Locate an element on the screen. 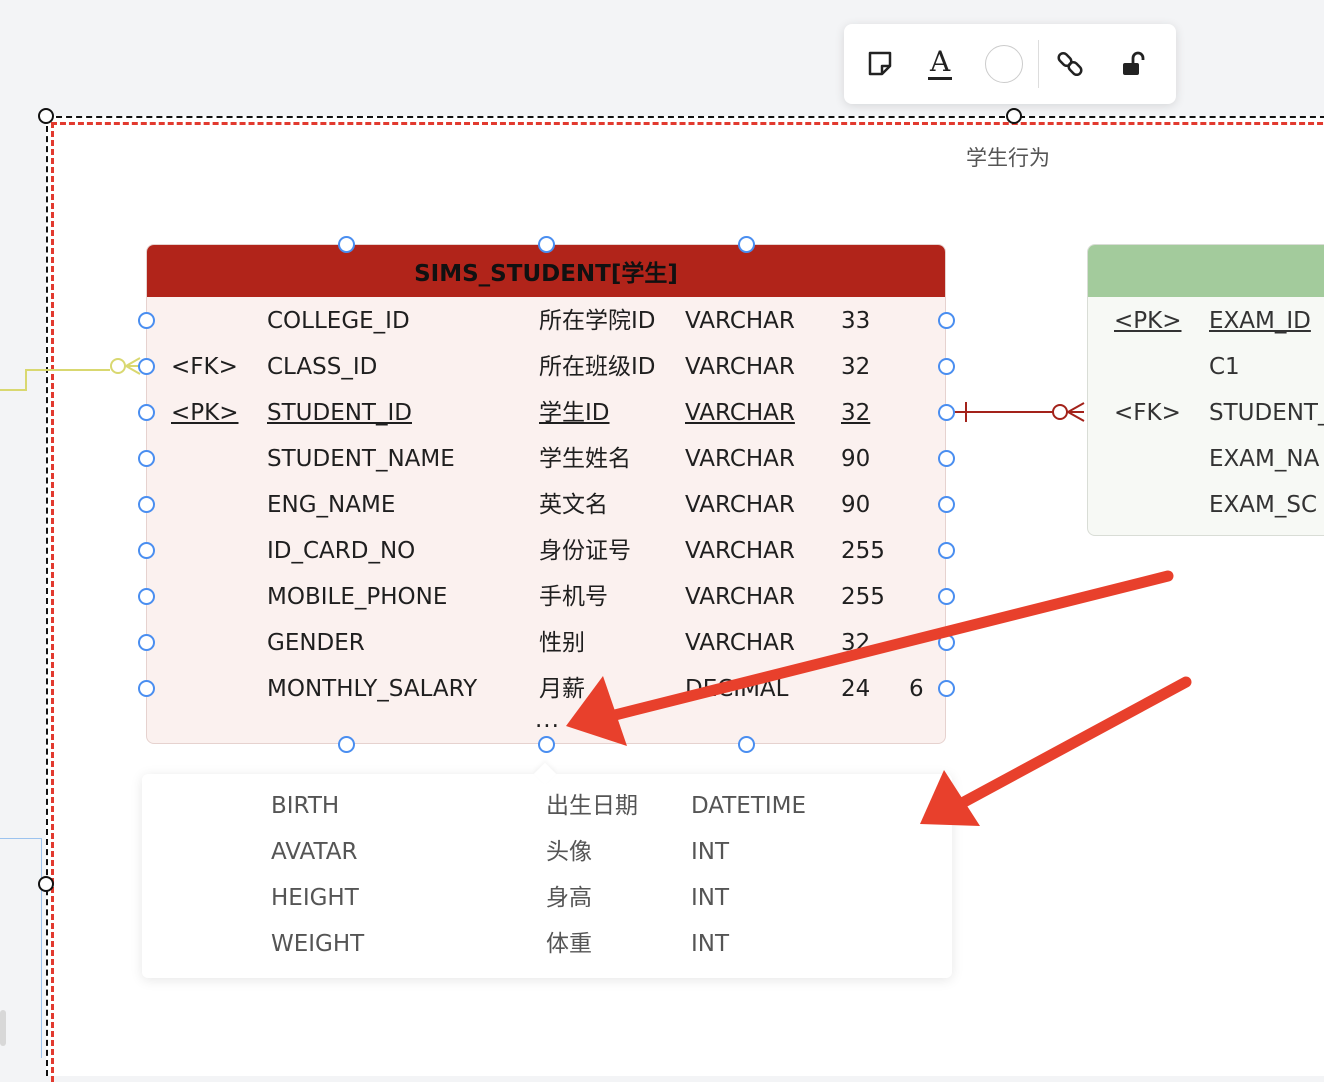 This screenshot has height=1082, width=1324. annotation-arrows is located at coordinates (879, 698).